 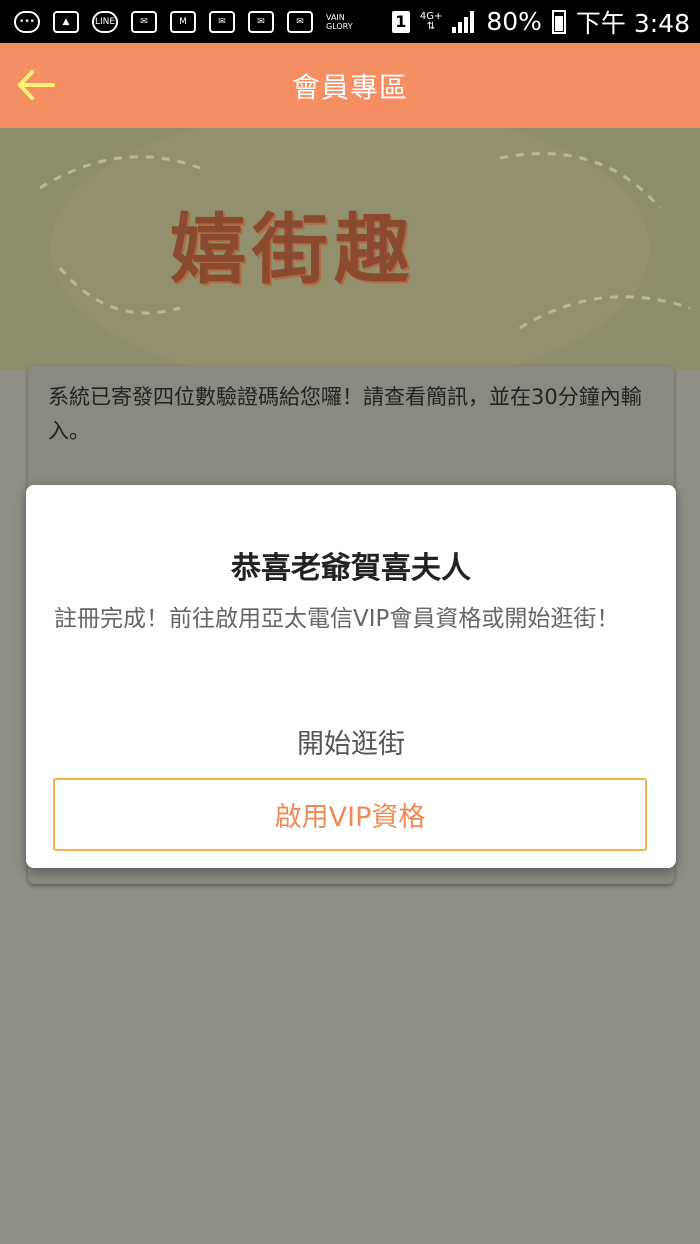 I want to click on arrow-left-icon, so click(x=36, y=85).